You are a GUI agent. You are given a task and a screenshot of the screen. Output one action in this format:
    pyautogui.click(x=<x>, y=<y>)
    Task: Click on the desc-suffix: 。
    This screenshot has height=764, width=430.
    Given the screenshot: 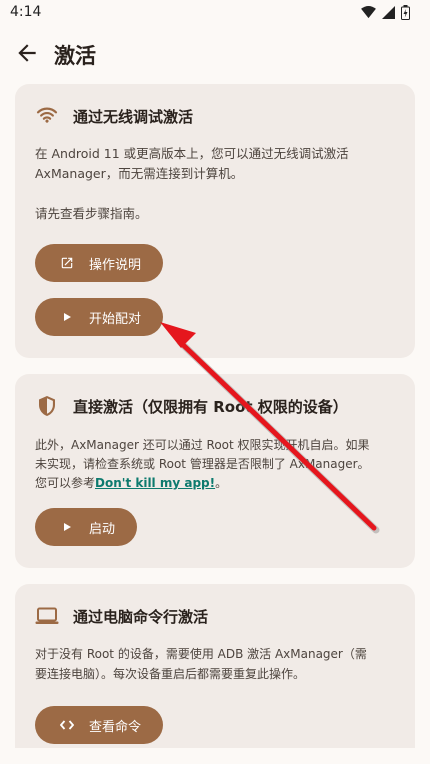 What is the action you would take?
    pyautogui.click(x=221, y=483)
    